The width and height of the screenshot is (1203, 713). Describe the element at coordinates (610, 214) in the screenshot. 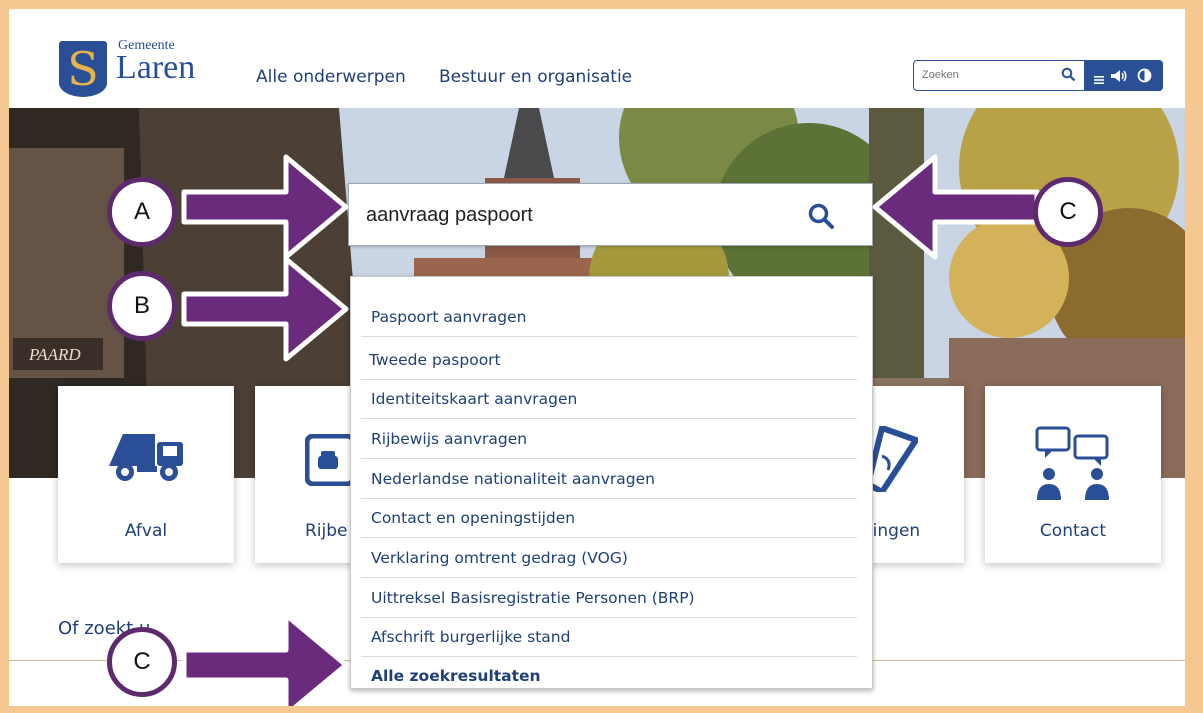

I see `main-search-box: aanvraag paspoort` at that location.